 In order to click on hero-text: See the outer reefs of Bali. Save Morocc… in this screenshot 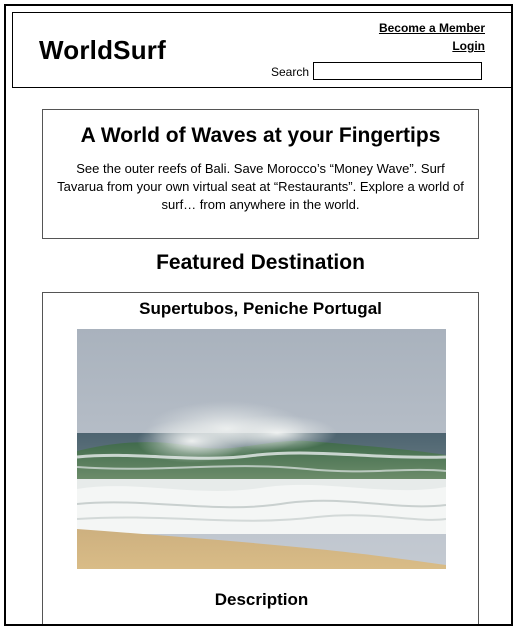, I will do `click(260, 186)`.